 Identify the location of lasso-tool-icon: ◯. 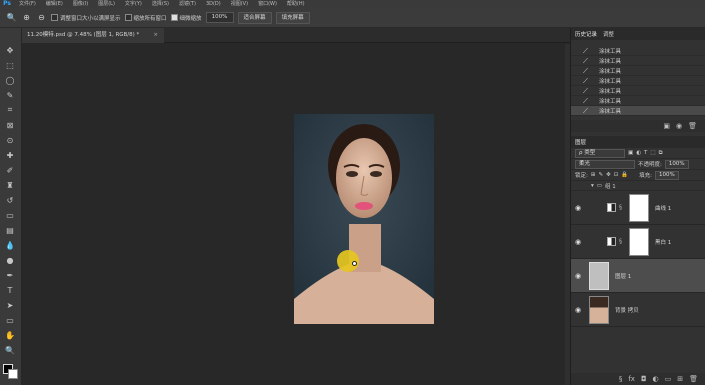
(10, 80).